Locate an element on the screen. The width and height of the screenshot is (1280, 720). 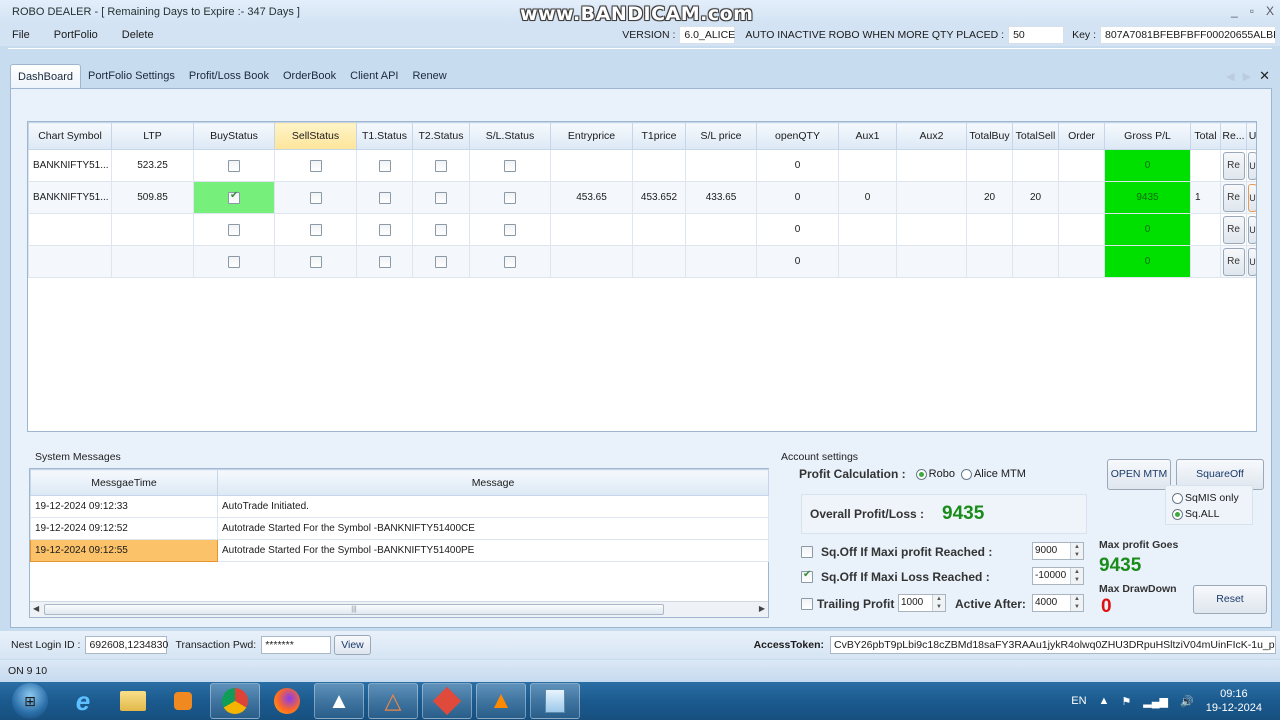
maxloss-checkbox is located at coordinates (807, 576).